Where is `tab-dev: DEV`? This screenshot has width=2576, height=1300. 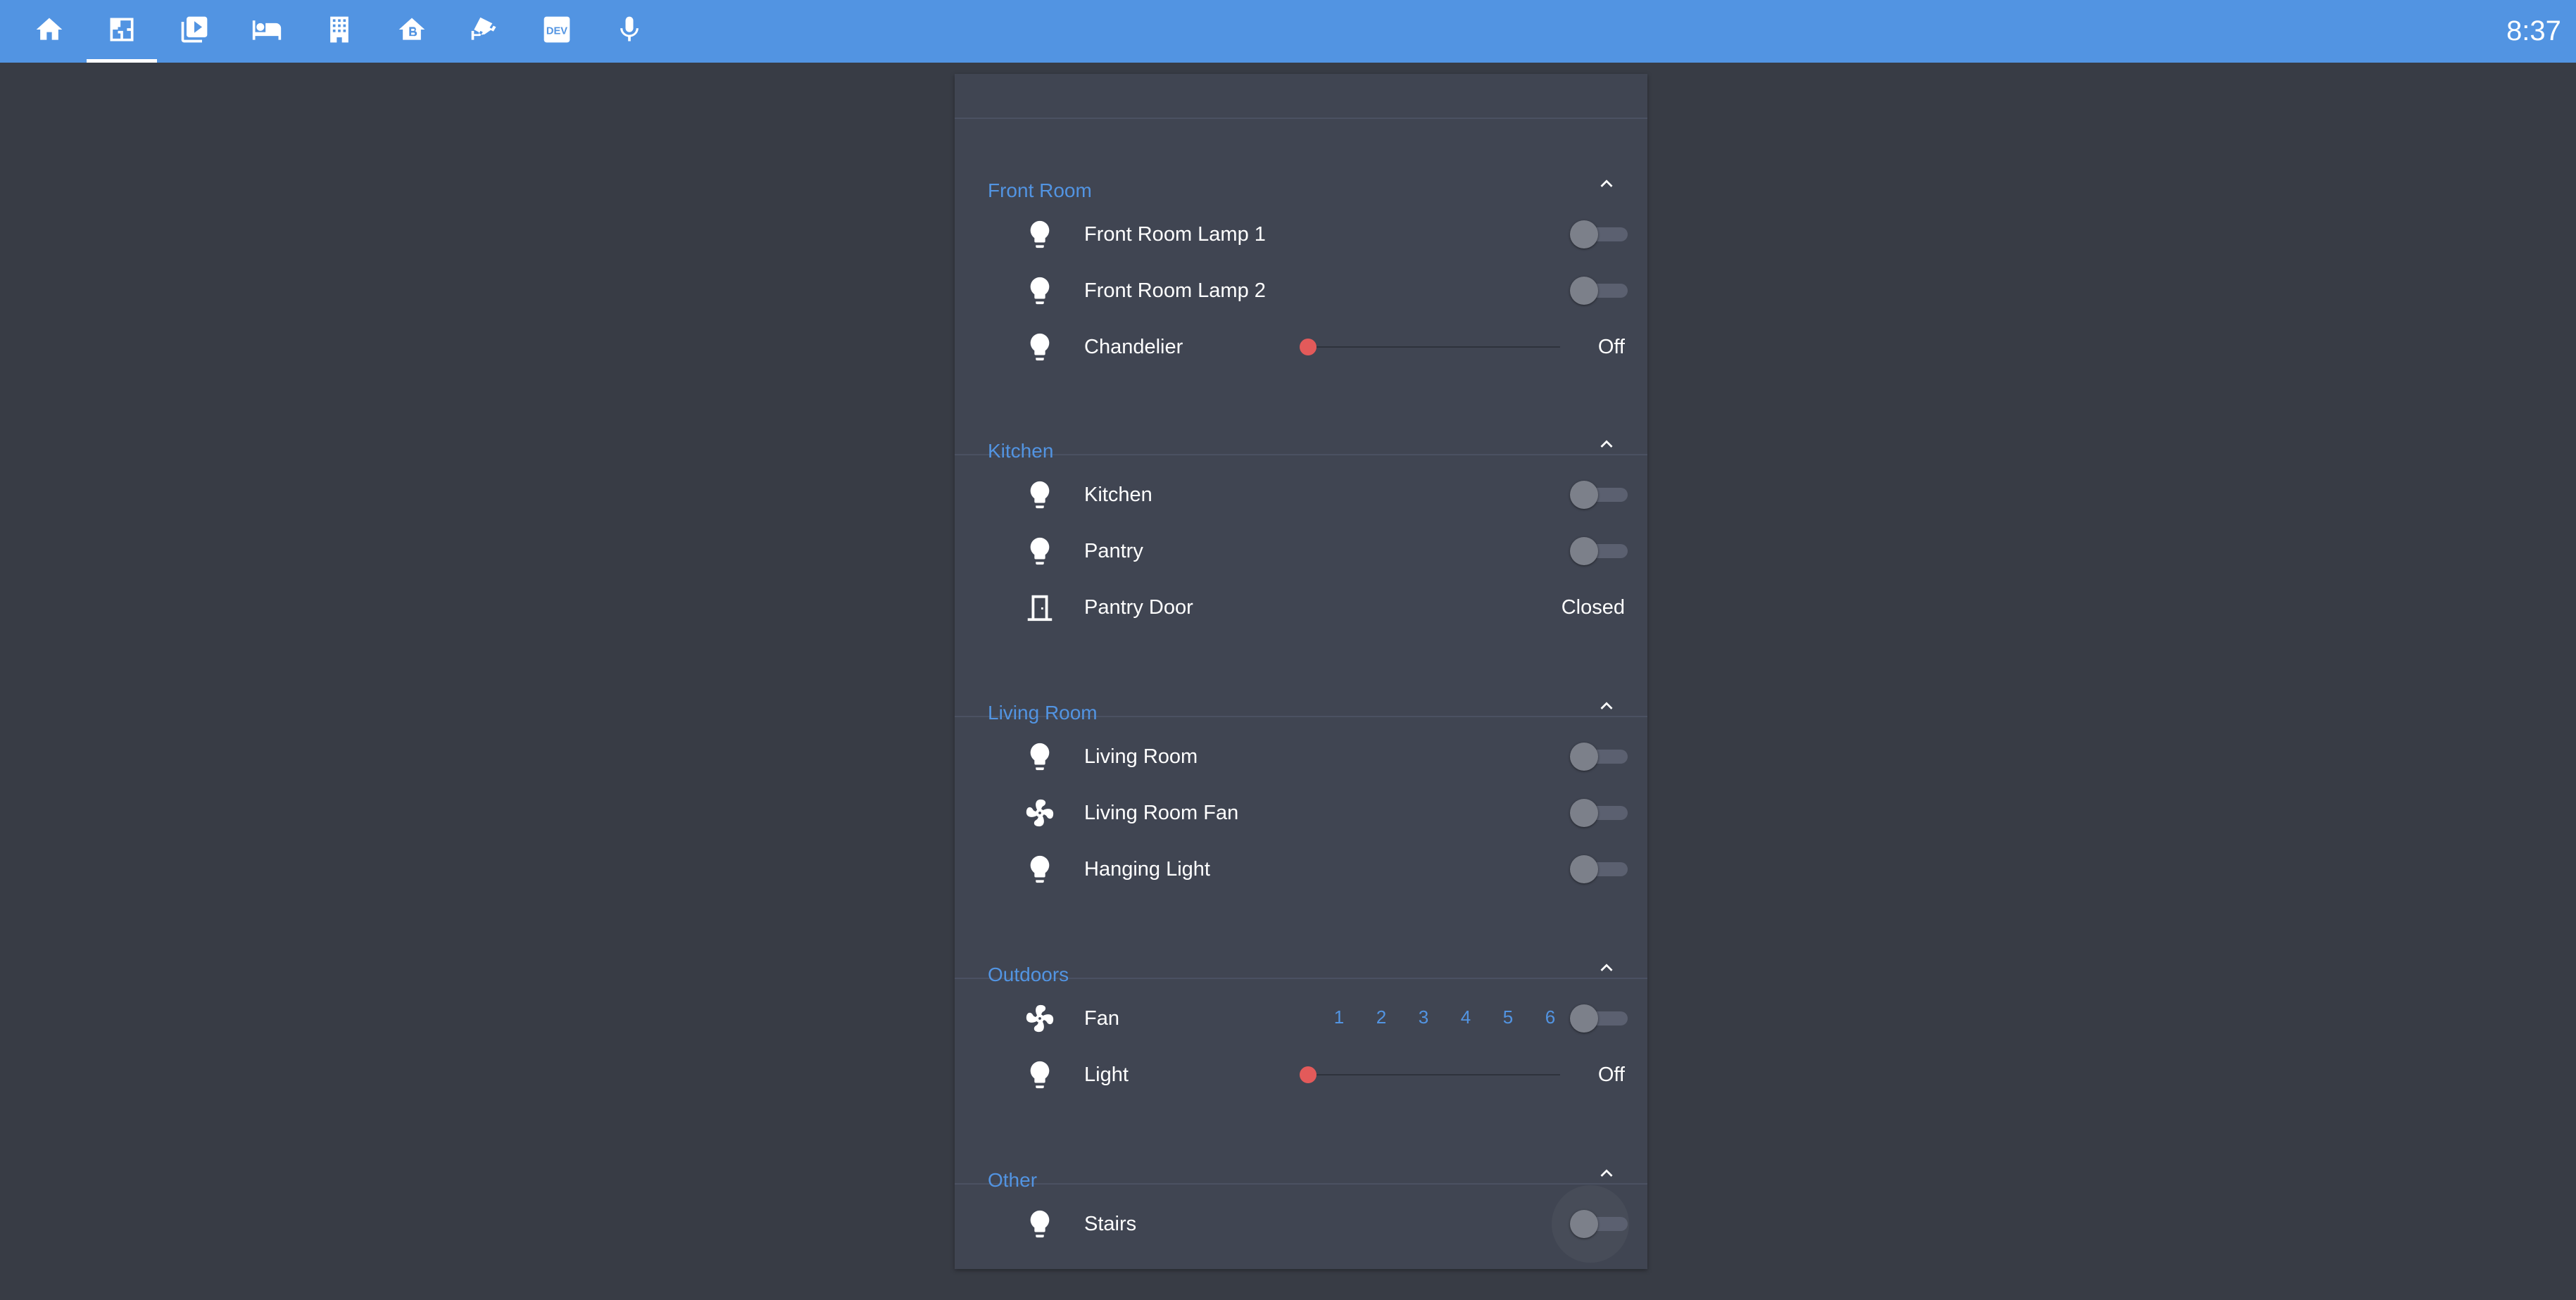 tab-dev: DEV is located at coordinates (557, 31).